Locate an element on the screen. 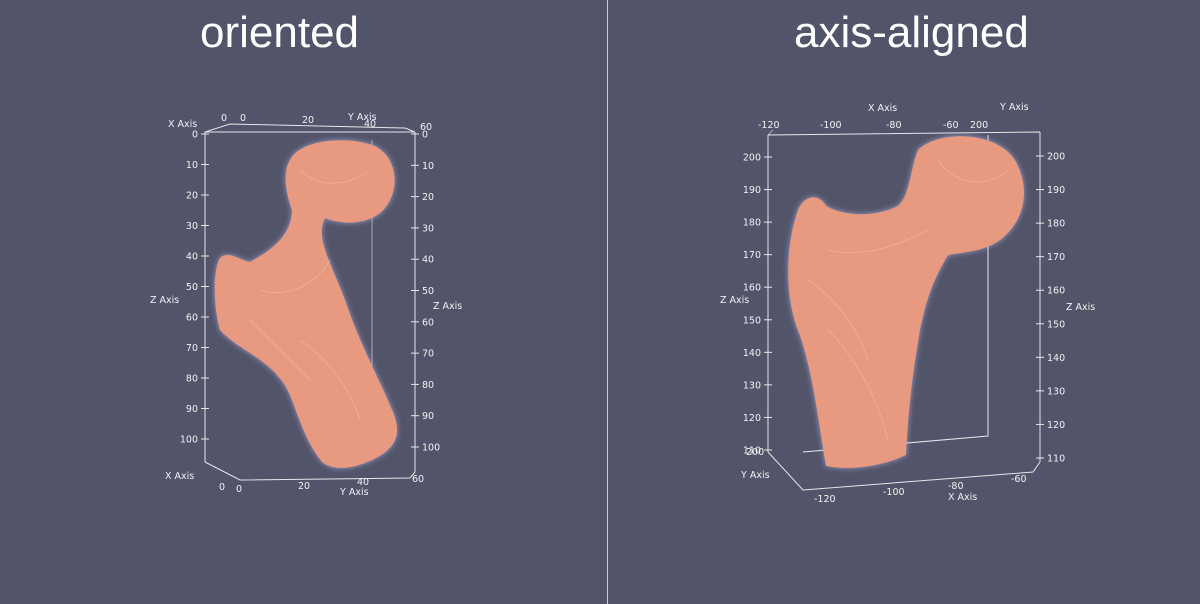 This screenshot has width=1200, height=604. bottom-y-end: 60 is located at coordinates (418, 479).